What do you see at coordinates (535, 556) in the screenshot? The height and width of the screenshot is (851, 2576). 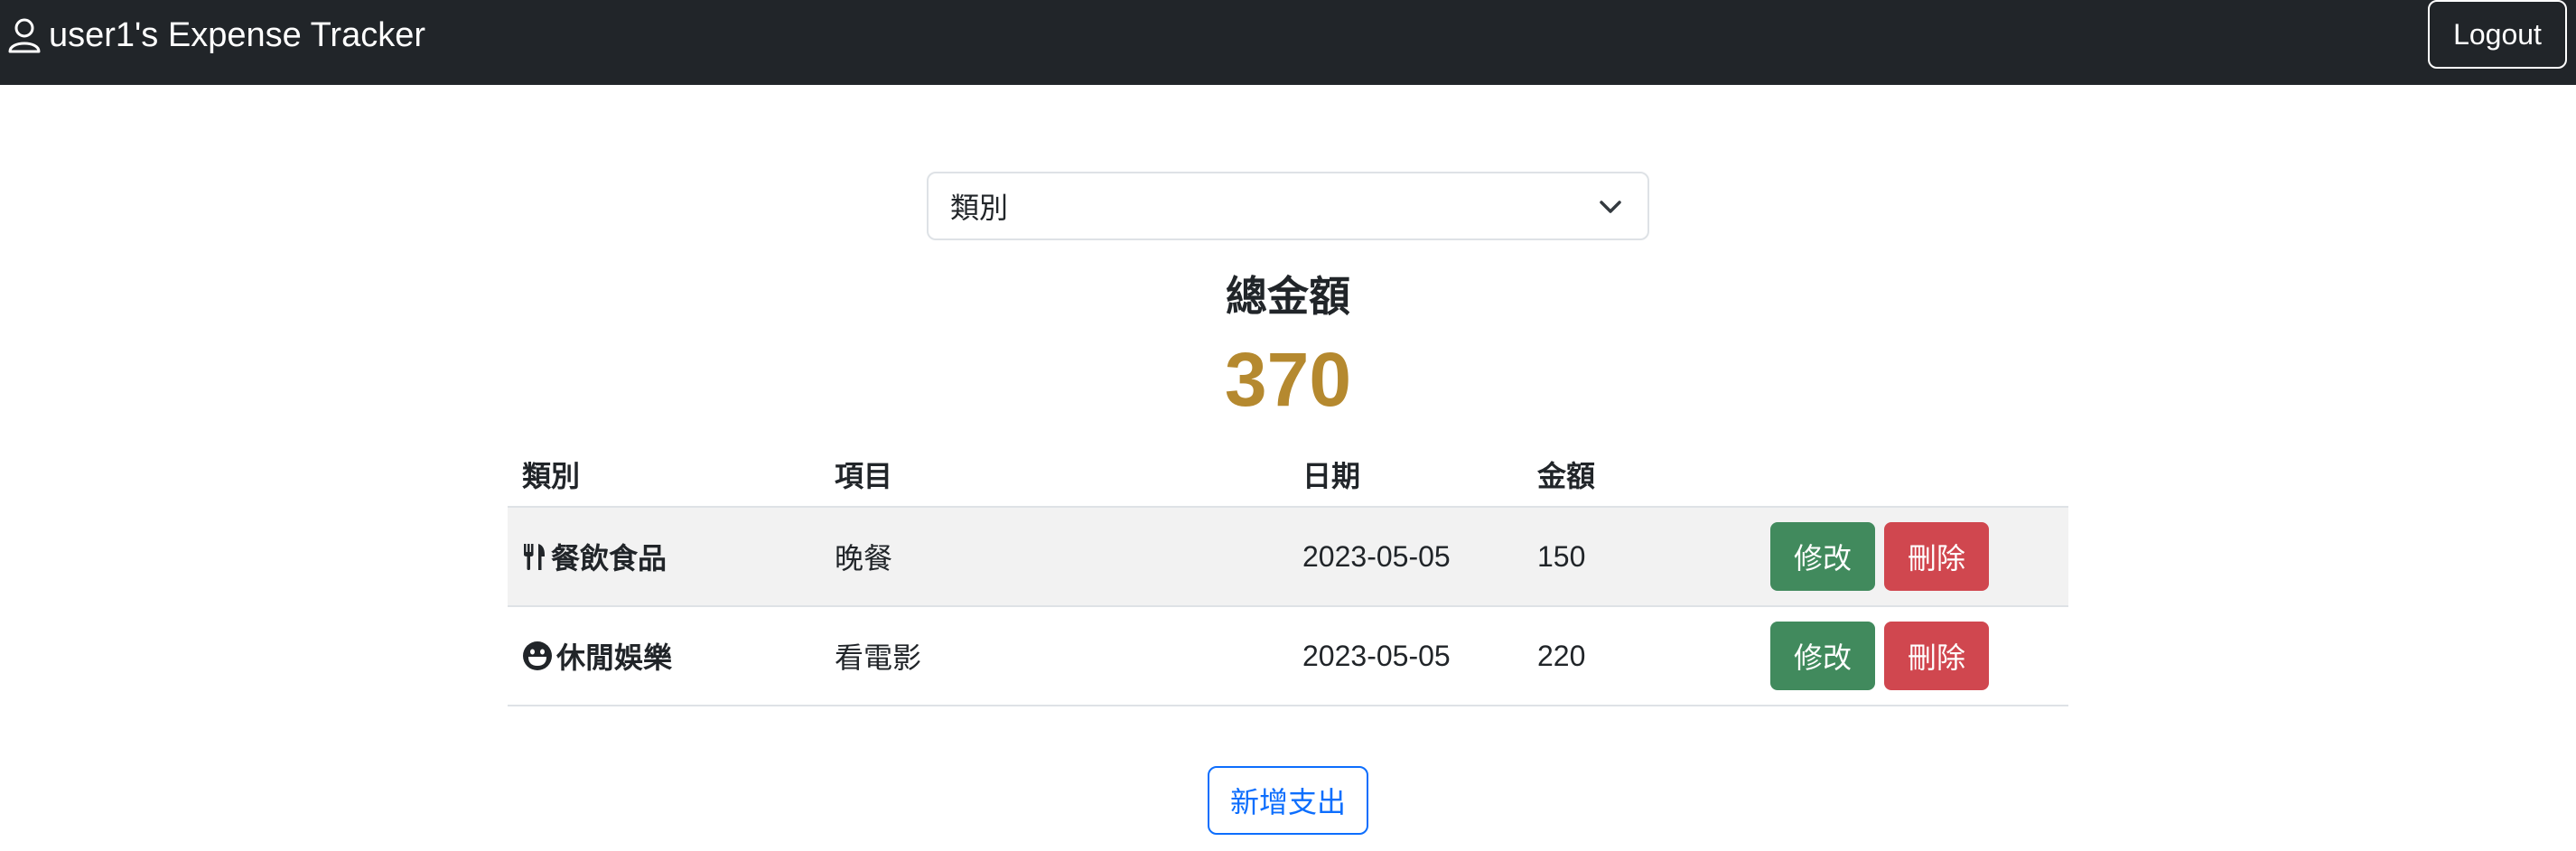 I see `utensils-icon` at bounding box center [535, 556].